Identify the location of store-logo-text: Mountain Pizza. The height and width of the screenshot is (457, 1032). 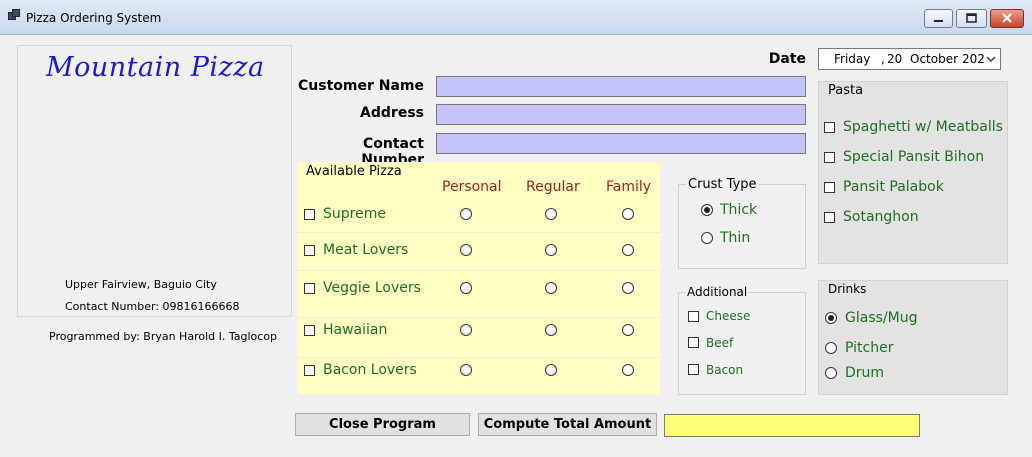
(155, 67).